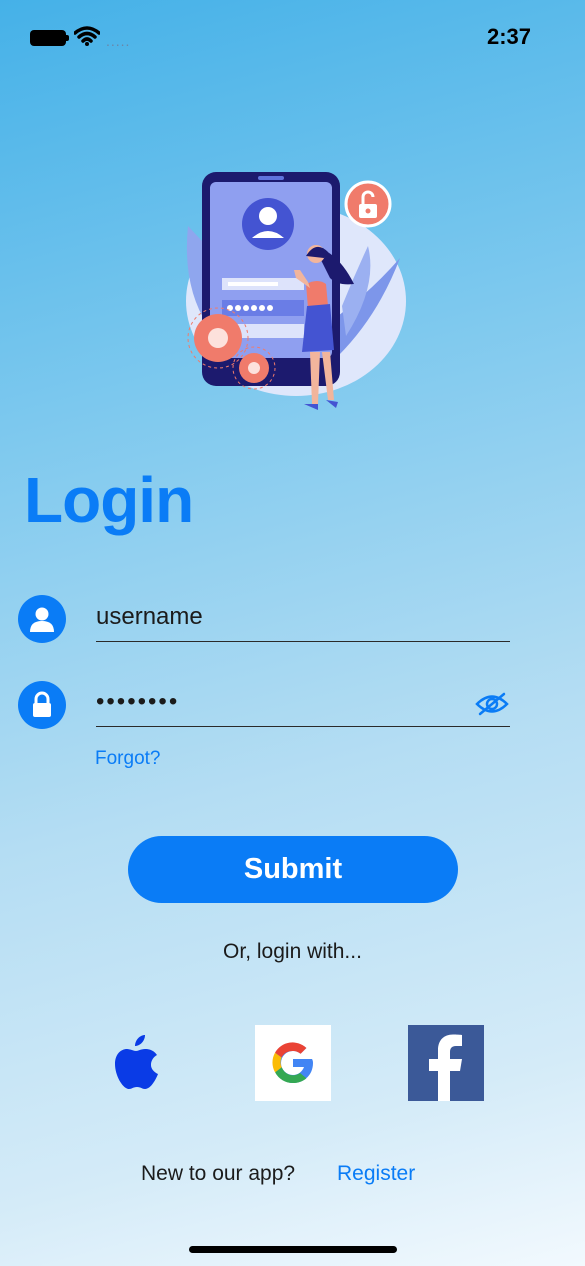  I want to click on status-bar: ..... 2:37, so click(292, 37).